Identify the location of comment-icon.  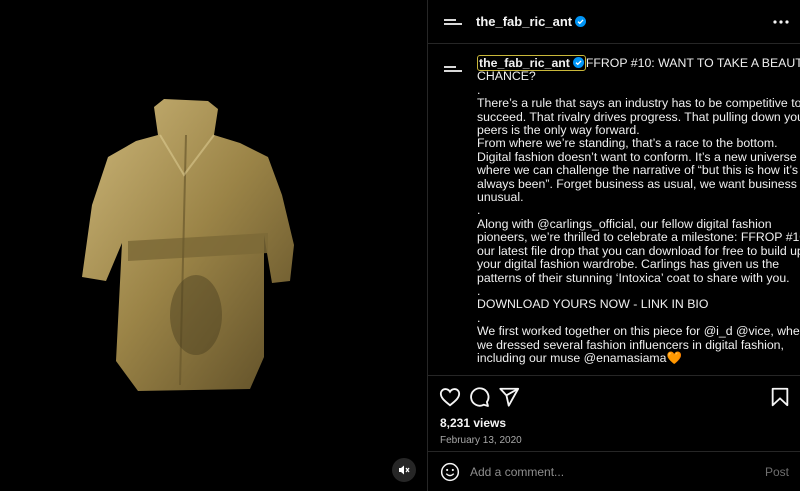
(479, 397).